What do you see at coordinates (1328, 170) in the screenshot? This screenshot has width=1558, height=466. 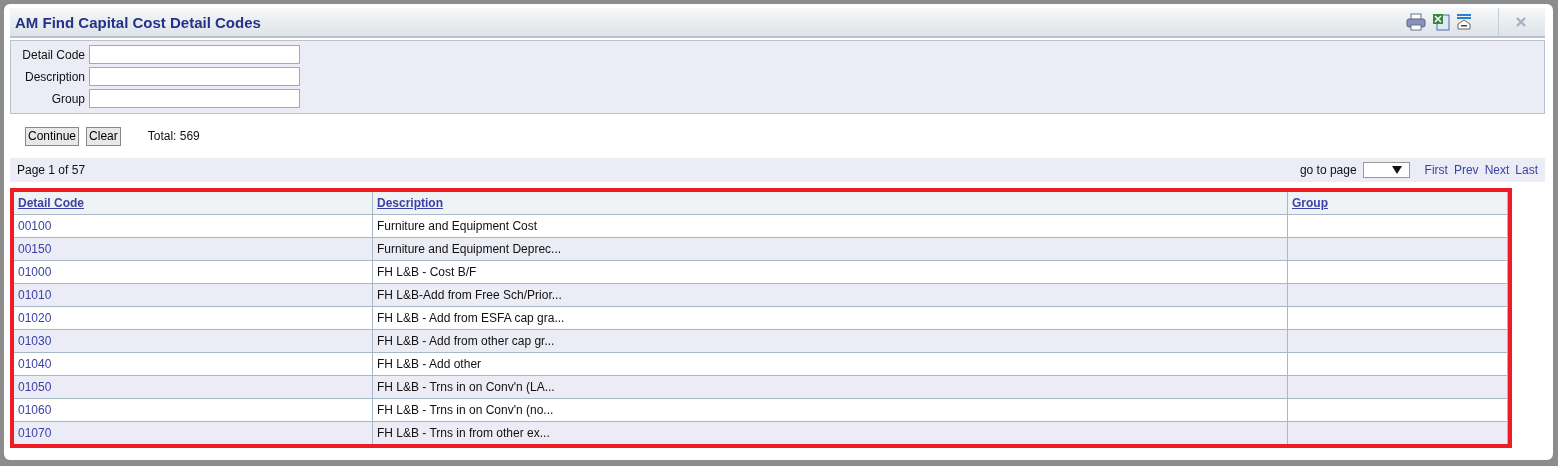 I see `go-to-page-label: go to page` at bounding box center [1328, 170].